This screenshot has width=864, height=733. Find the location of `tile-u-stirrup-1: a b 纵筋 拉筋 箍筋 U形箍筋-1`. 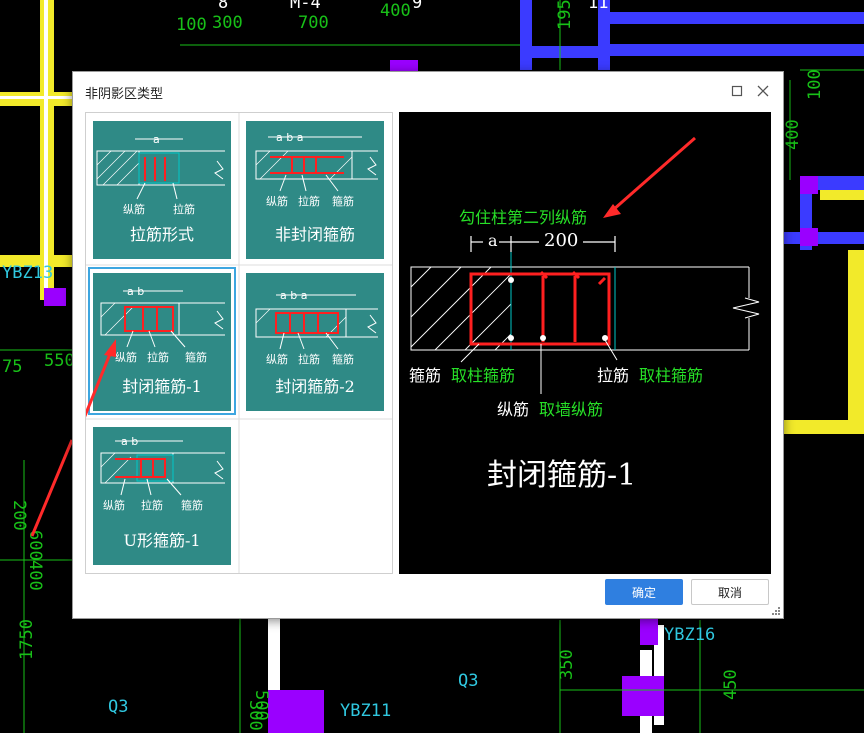

tile-u-stirrup-1: a b 纵筋 拉筋 箍筋 U形箍筋-1 is located at coordinates (162, 495).